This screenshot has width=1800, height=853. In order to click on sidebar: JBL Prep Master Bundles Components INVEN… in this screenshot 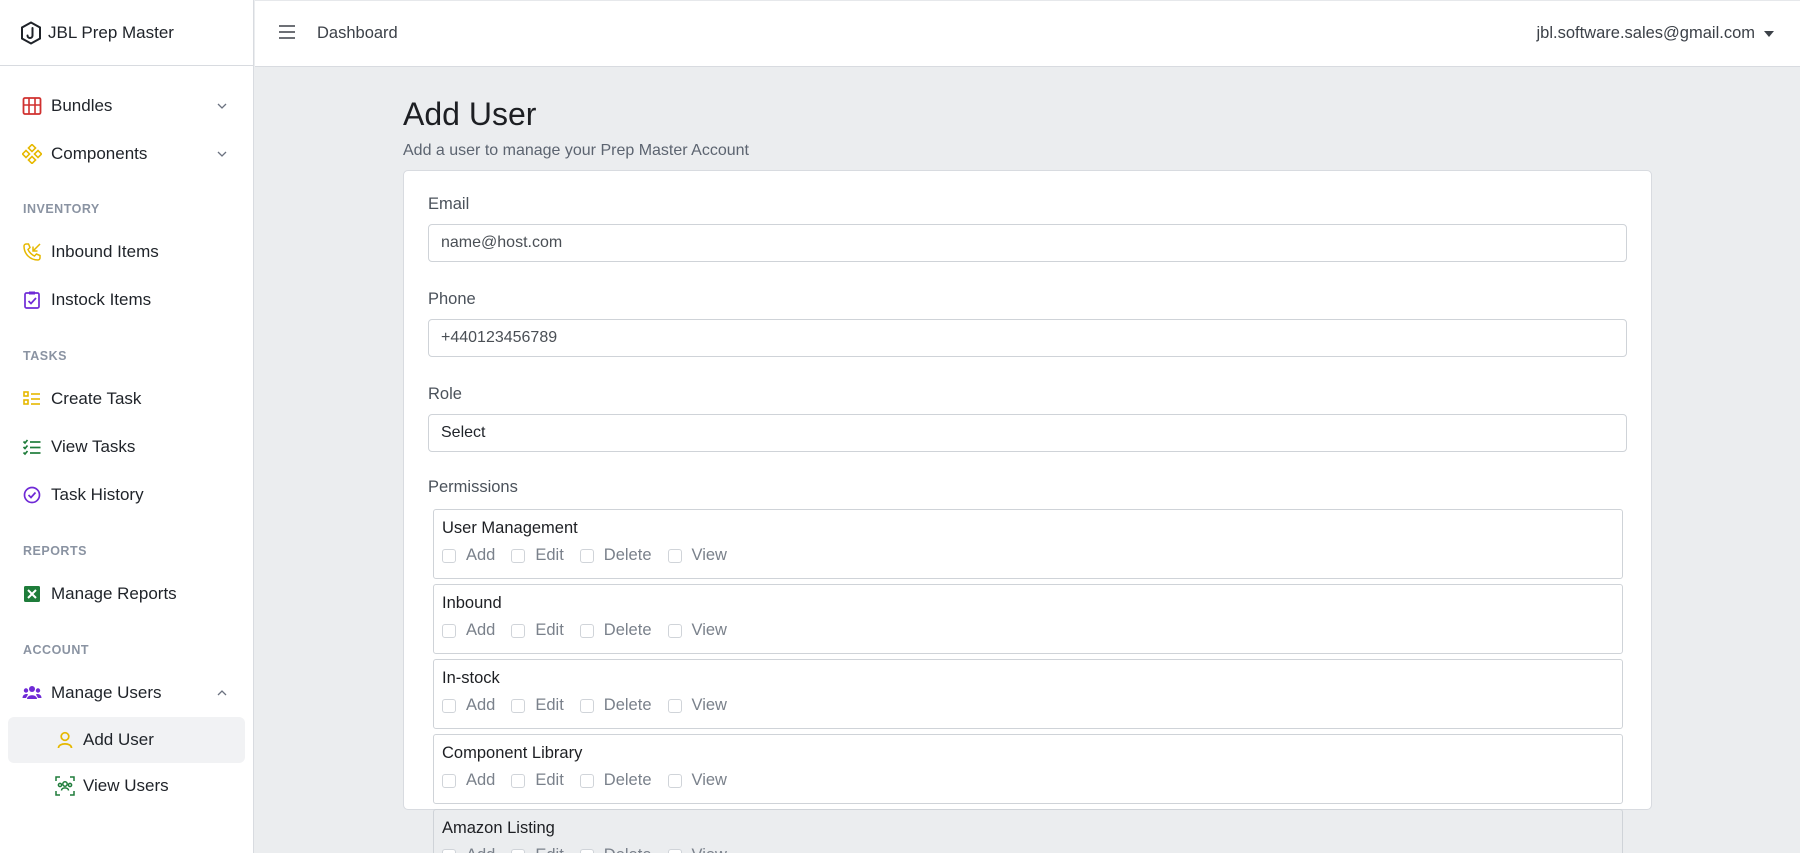, I will do `click(127, 426)`.